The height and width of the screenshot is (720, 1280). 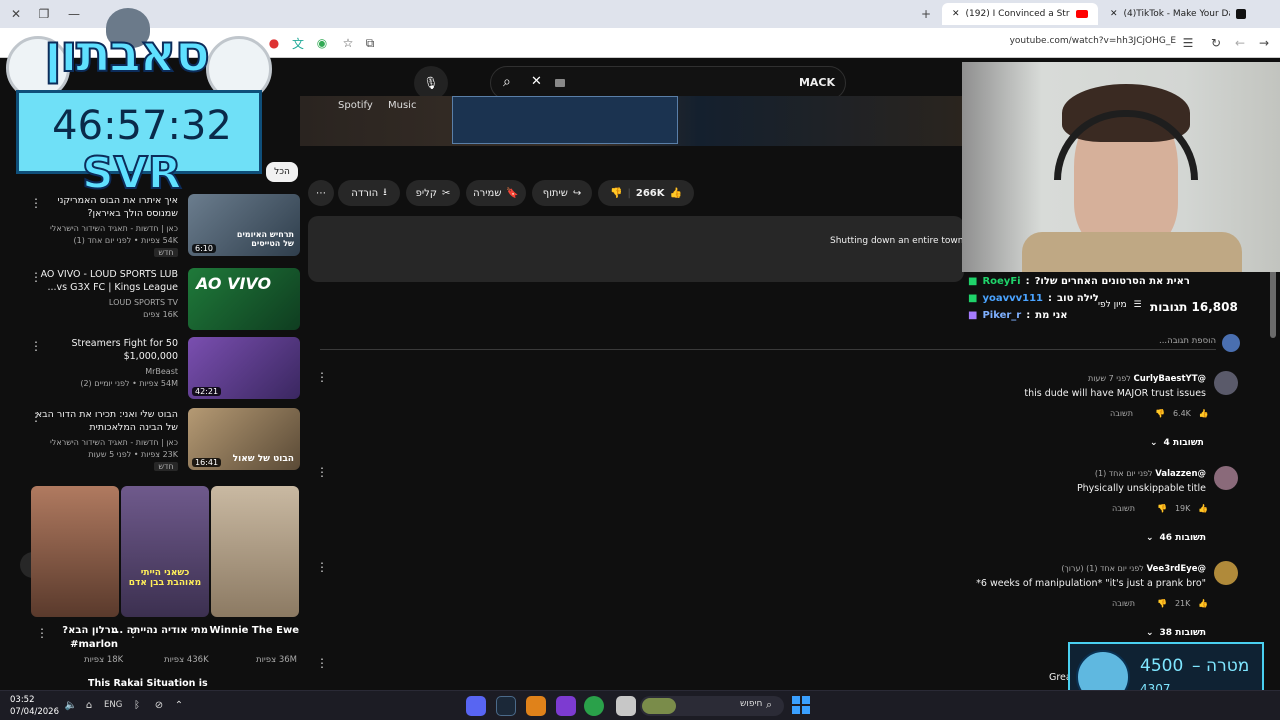 What do you see at coordinates (71, 705) in the screenshot?
I see `volume-icon: 🔈` at bounding box center [71, 705].